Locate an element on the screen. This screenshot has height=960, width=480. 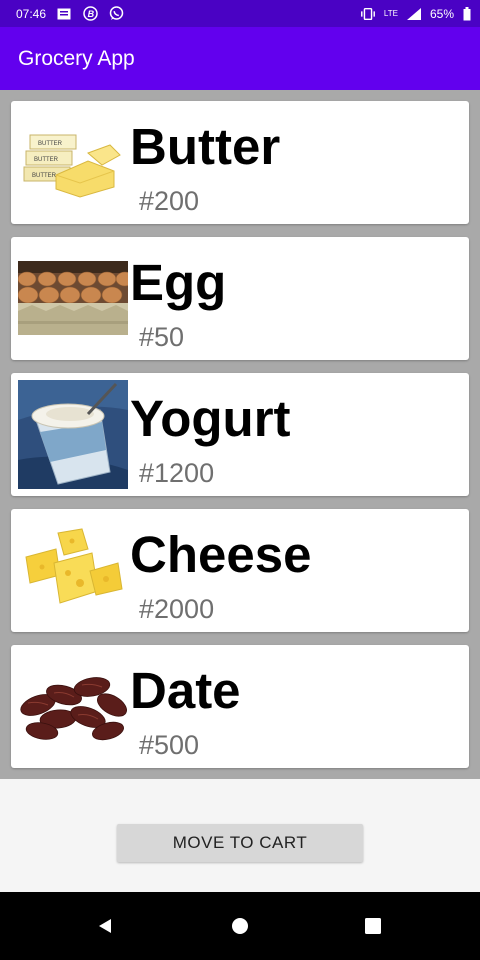
product-name: Egg is located at coordinates (178, 282).